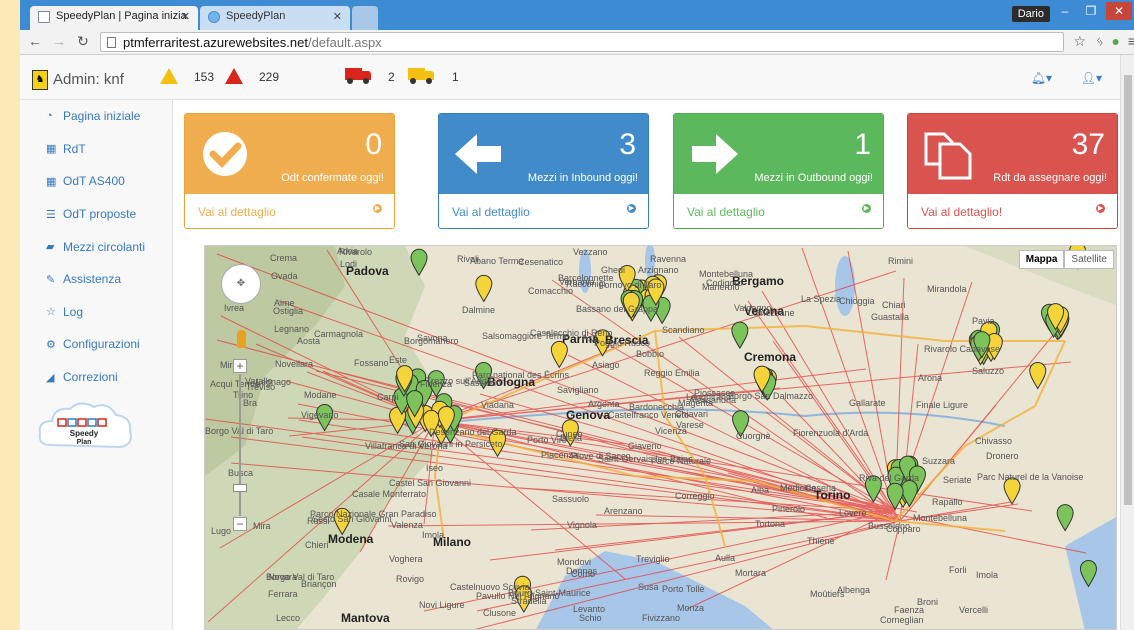  What do you see at coordinates (35, 41) in the screenshot?
I see `back-arrow-icon: ←` at bounding box center [35, 41].